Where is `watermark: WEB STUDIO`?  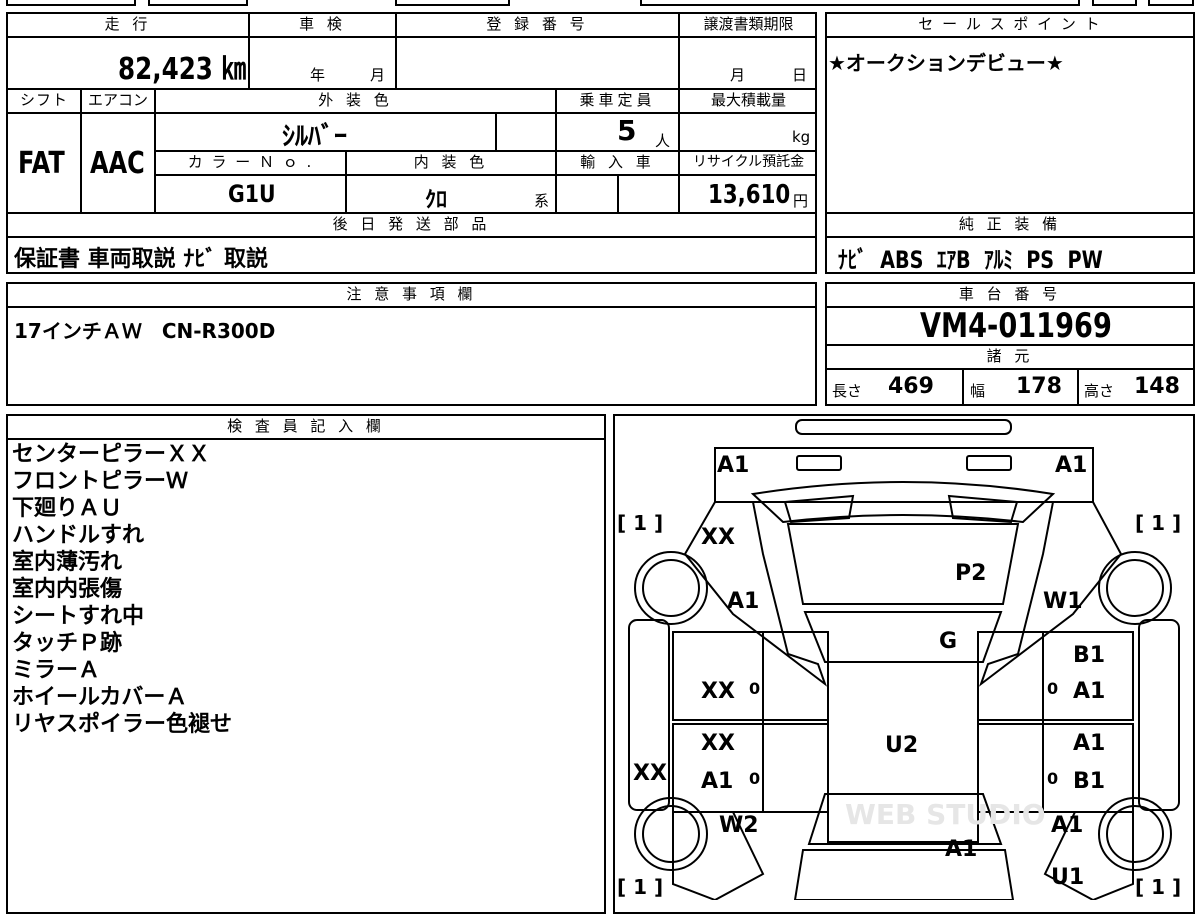 watermark: WEB STUDIO is located at coordinates (945, 814).